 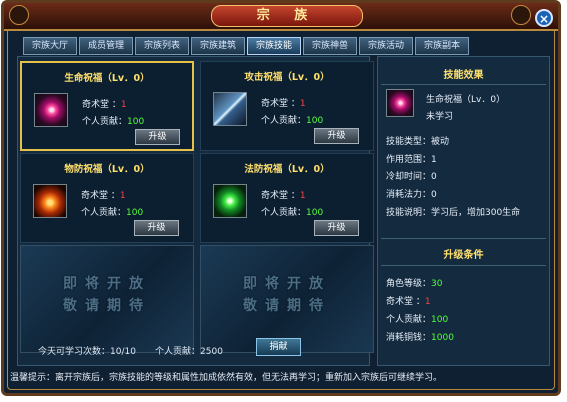 What do you see at coordinates (386, 46) in the screenshot?
I see `tab-clan-activities: 宗族活动` at bounding box center [386, 46].